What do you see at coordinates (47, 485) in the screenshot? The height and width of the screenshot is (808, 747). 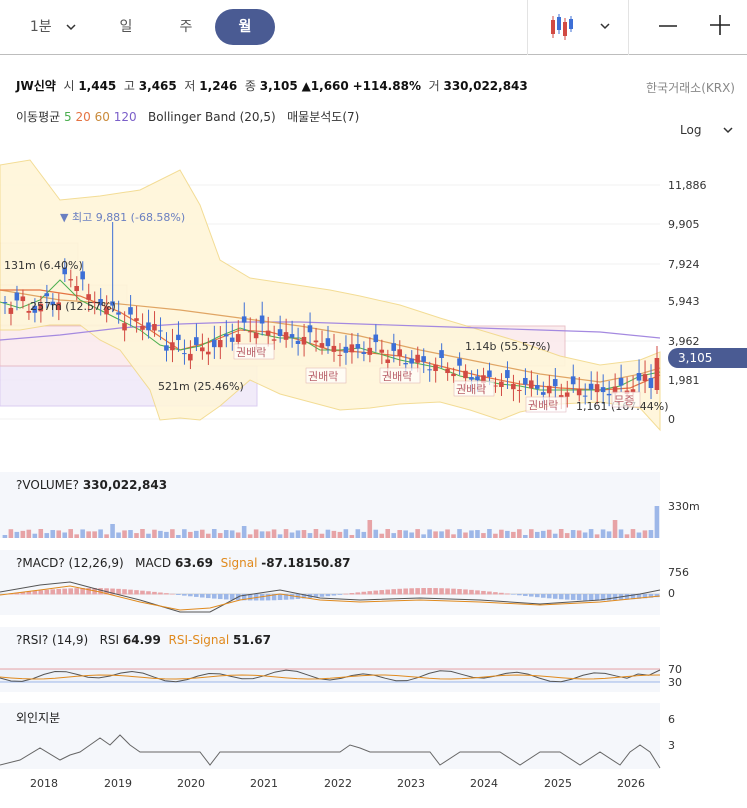 I see `volume-title-label: ?VOLUME?` at bounding box center [47, 485].